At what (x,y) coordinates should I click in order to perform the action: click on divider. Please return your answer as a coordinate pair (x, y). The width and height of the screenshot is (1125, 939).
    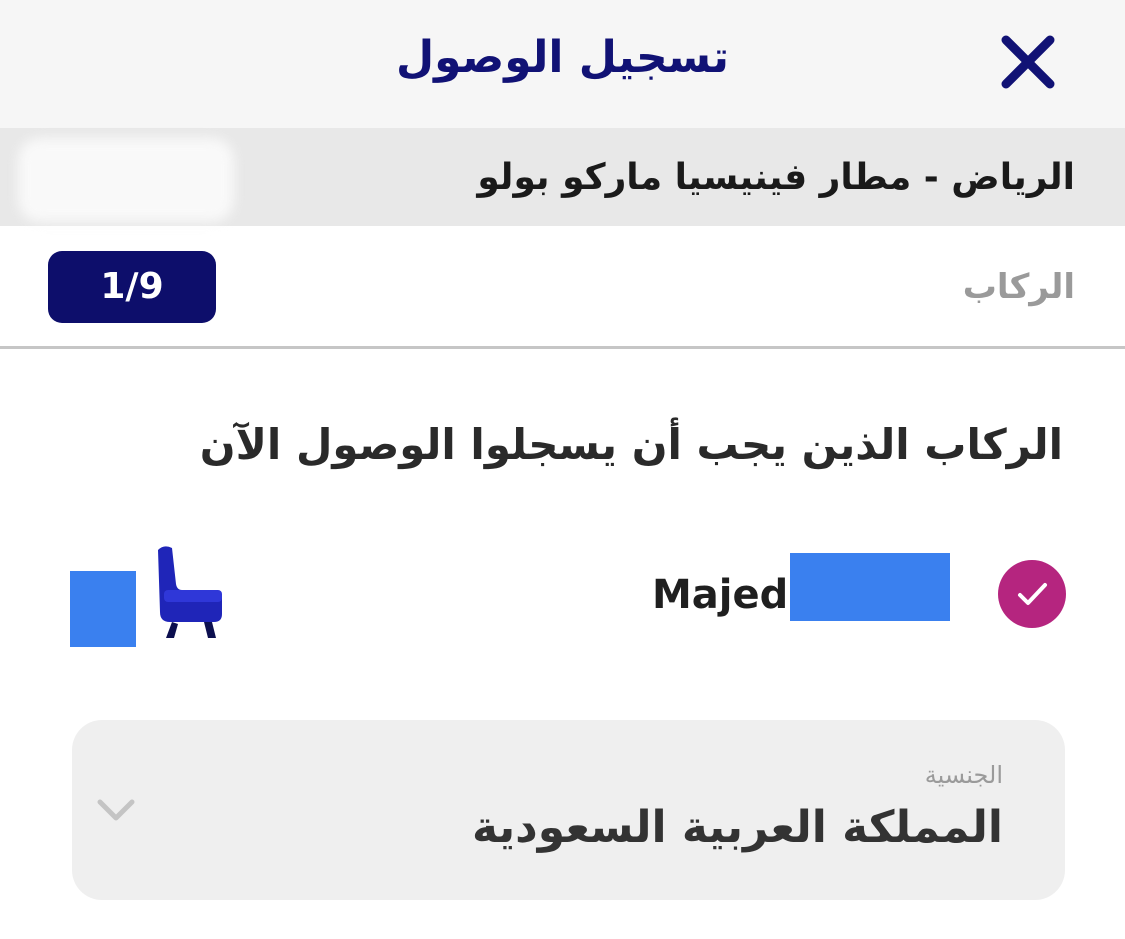
    Looking at the image, I should click on (562, 347).